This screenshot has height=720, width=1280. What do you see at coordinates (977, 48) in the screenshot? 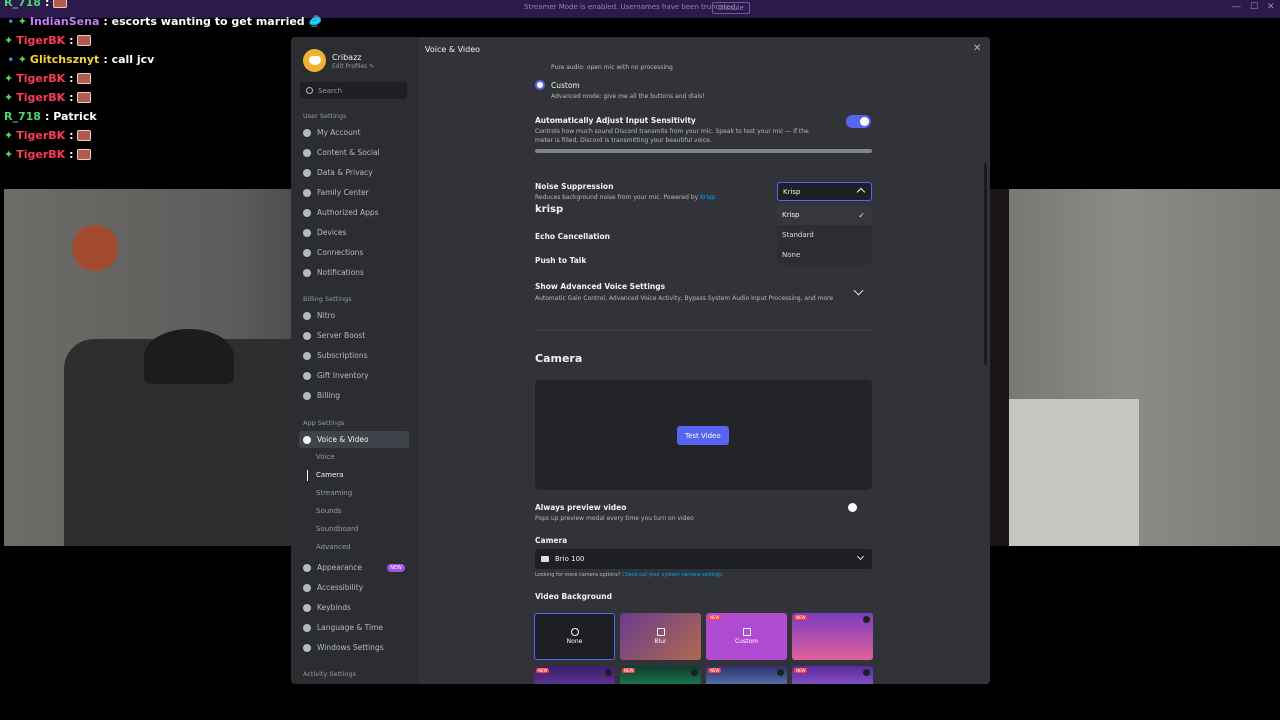
I see `close-icon: ✕` at bounding box center [977, 48].